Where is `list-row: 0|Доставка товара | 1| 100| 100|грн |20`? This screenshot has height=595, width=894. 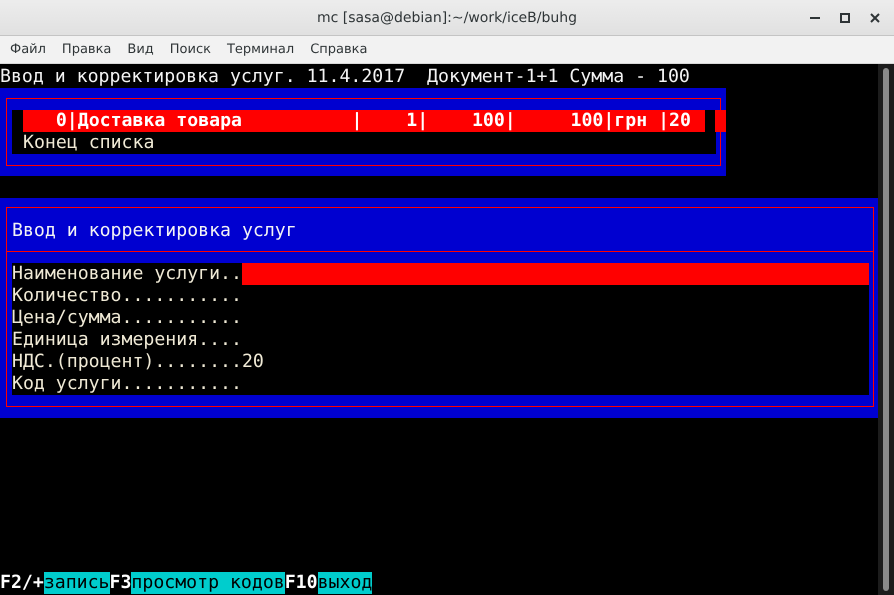 list-row: 0|Доставка товара | 1| 100| 100|грн |20 is located at coordinates (364, 121).